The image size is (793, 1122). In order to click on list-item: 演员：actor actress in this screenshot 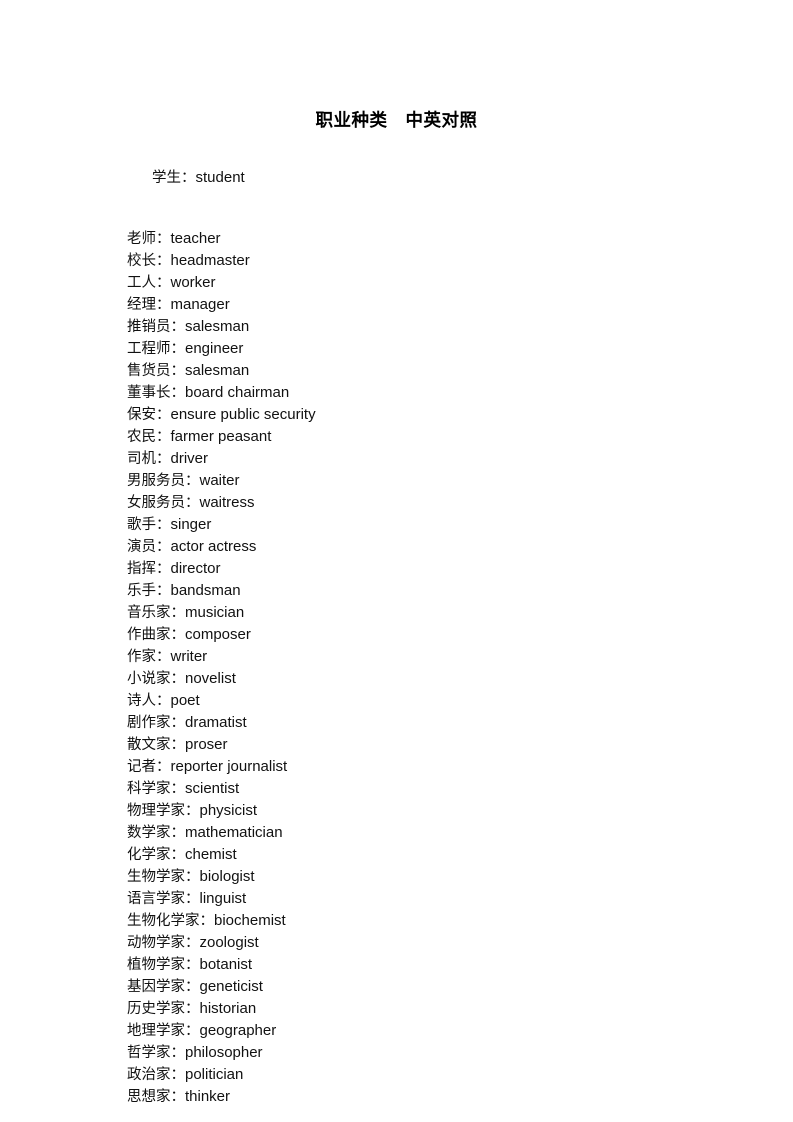, I will do `click(407, 547)`.